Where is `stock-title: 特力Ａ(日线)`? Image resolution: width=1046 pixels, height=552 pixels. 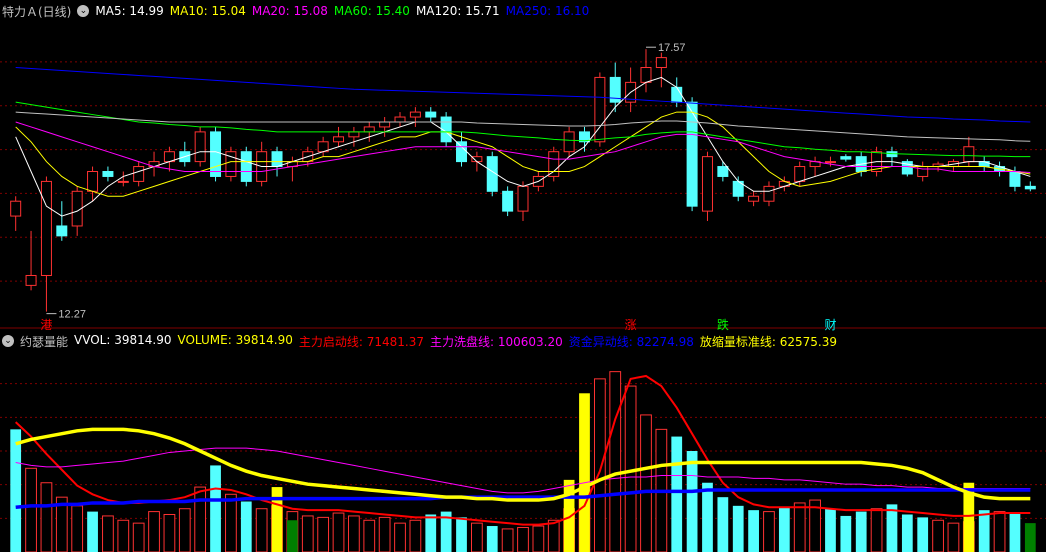 stock-title: 特力Ａ(日线) is located at coordinates (37, 11).